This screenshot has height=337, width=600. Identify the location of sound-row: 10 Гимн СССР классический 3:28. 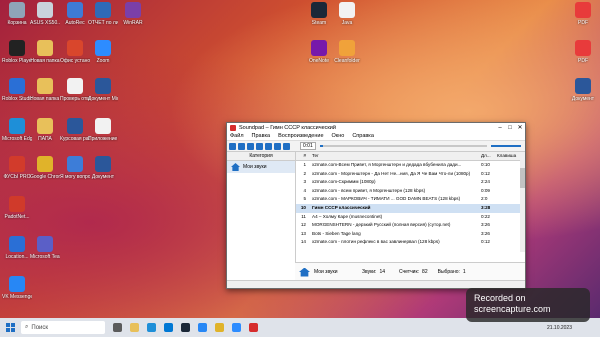
(410, 208).